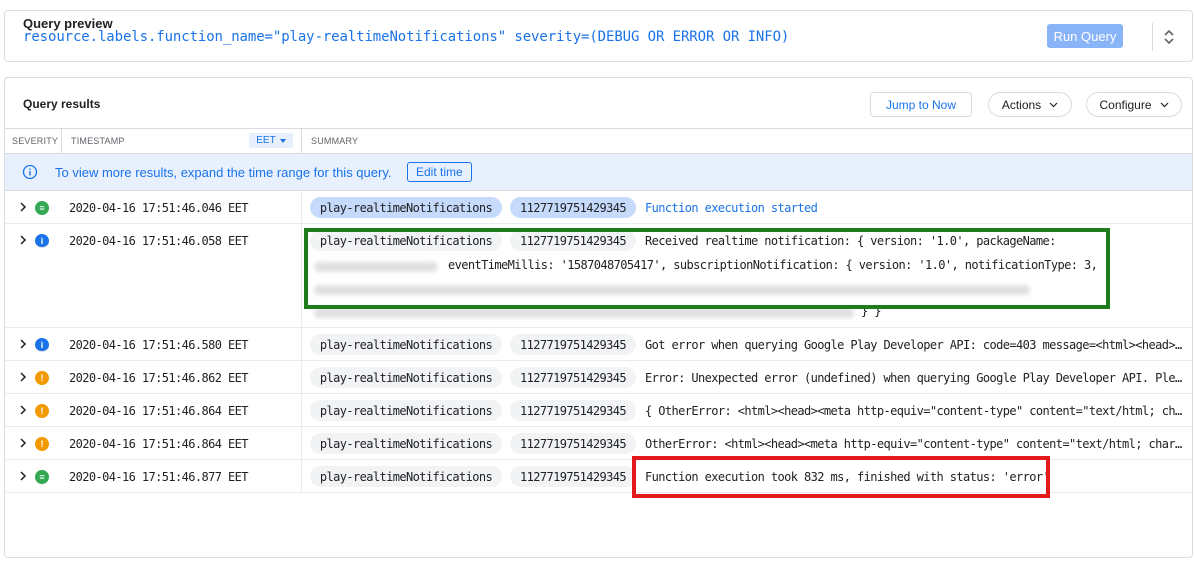 The image size is (1194, 568). What do you see at coordinates (282, 140) in the screenshot?
I see `dropdown-arrow-icon` at bounding box center [282, 140].